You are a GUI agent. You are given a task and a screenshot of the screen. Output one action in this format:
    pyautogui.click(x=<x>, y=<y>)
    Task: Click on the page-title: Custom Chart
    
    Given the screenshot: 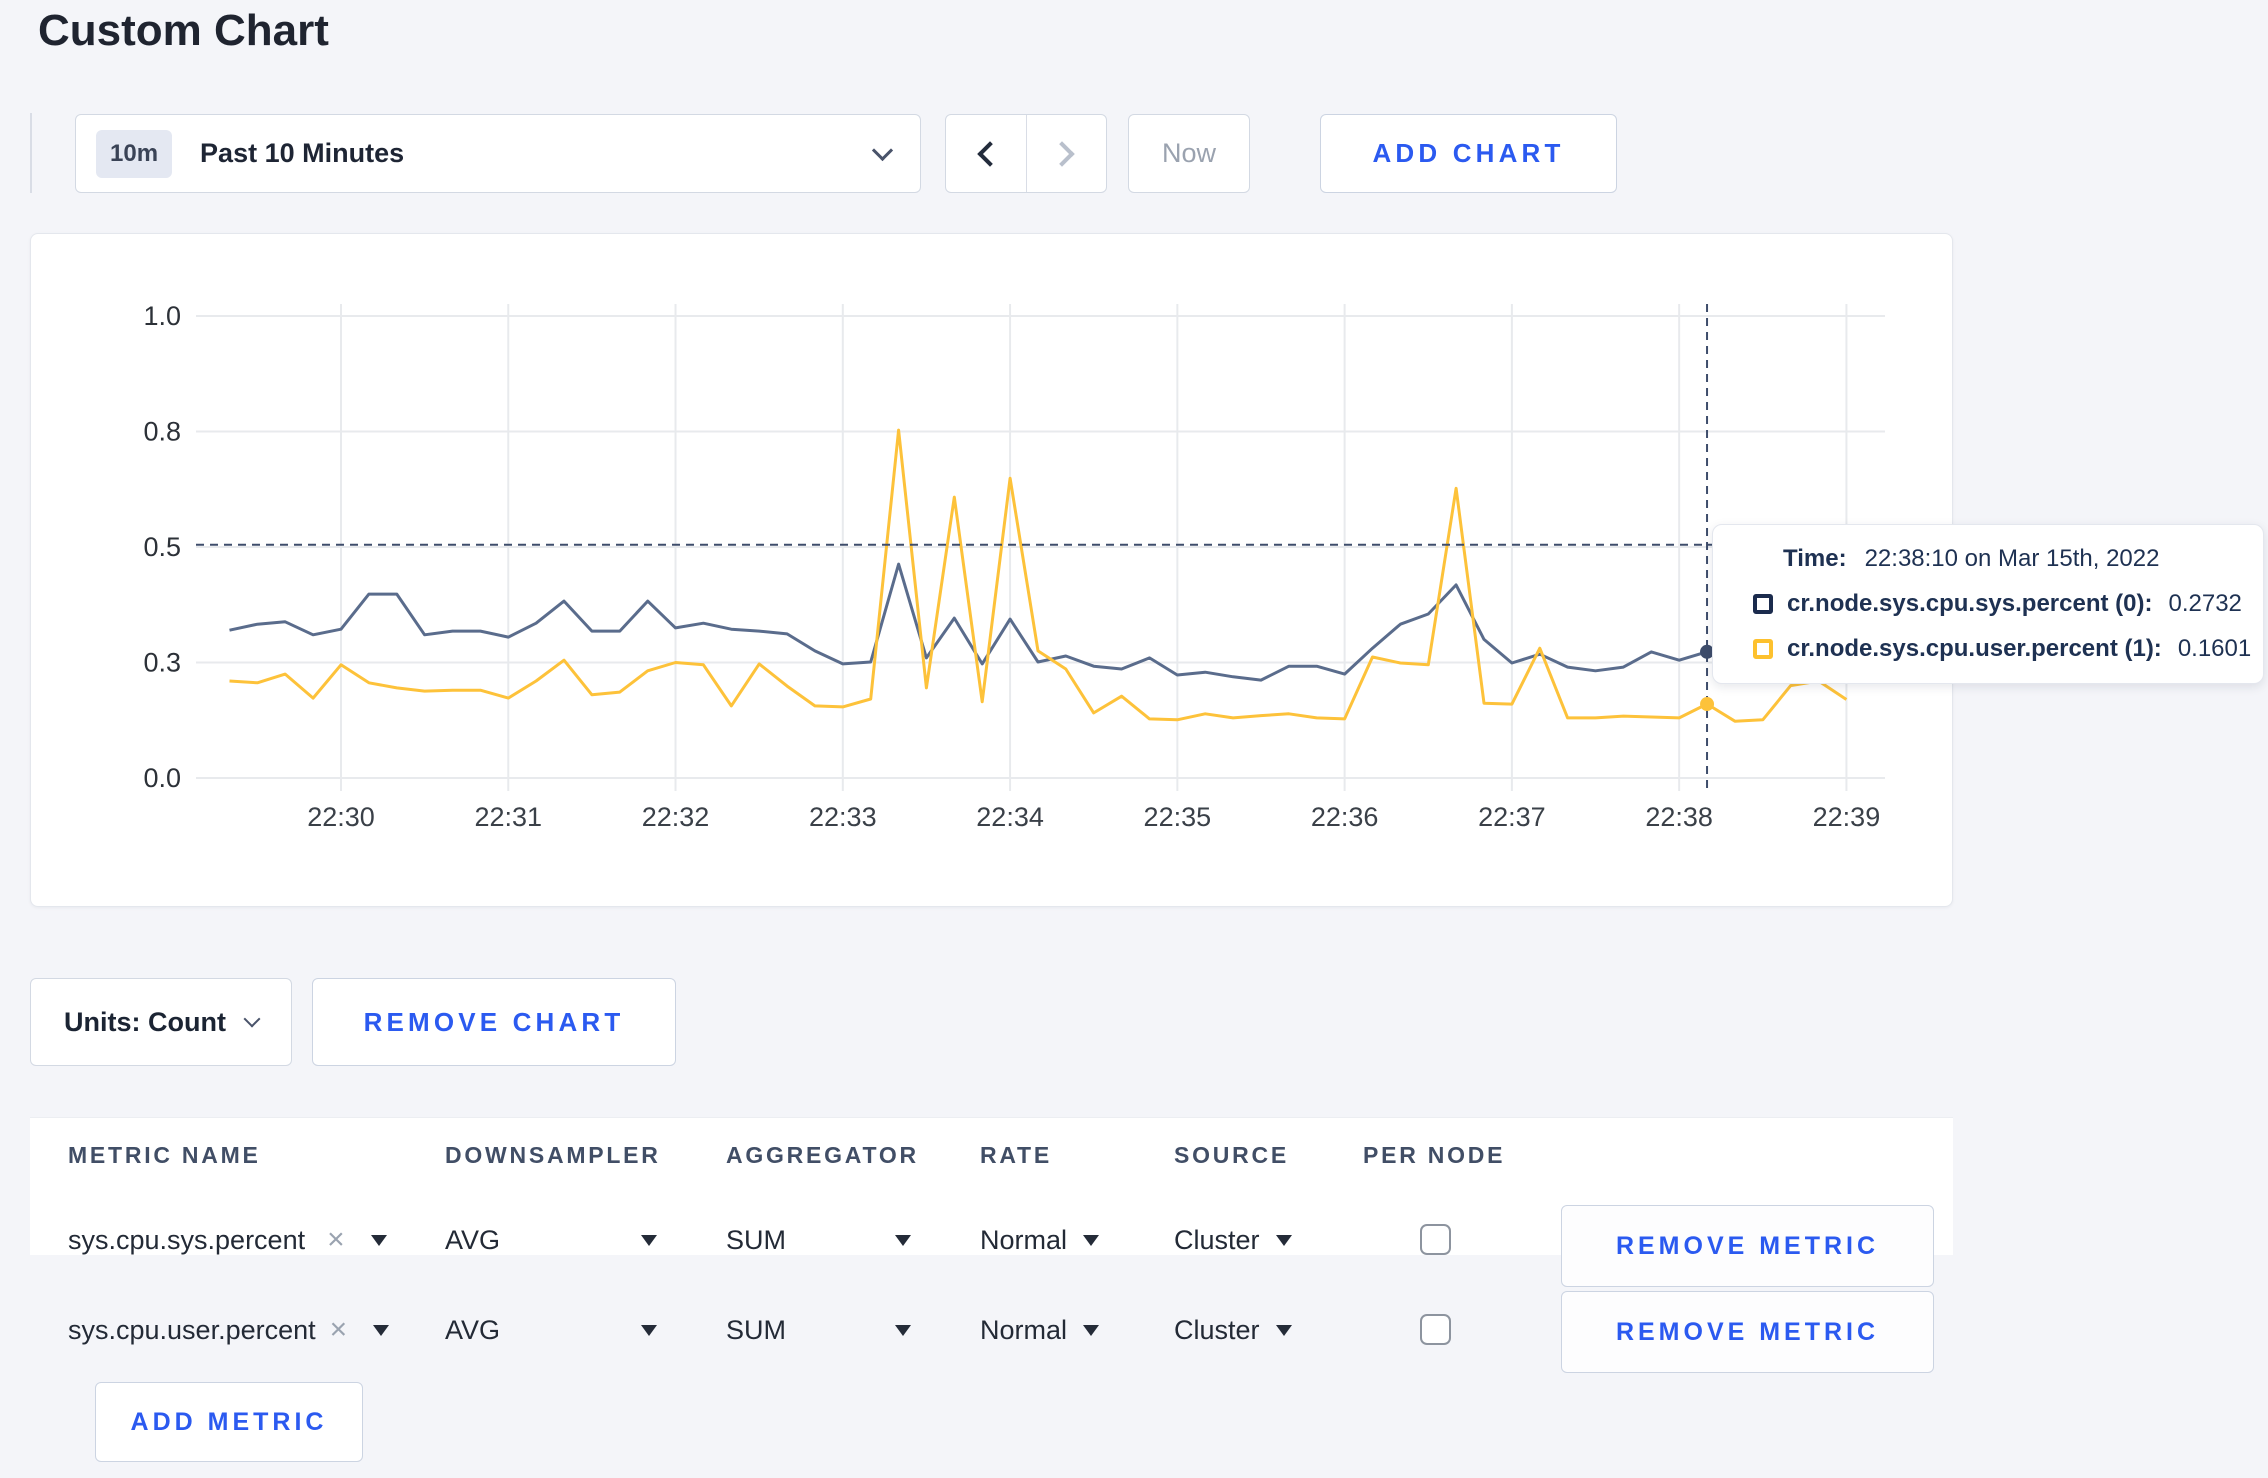 What is the action you would take?
    pyautogui.click(x=183, y=30)
    